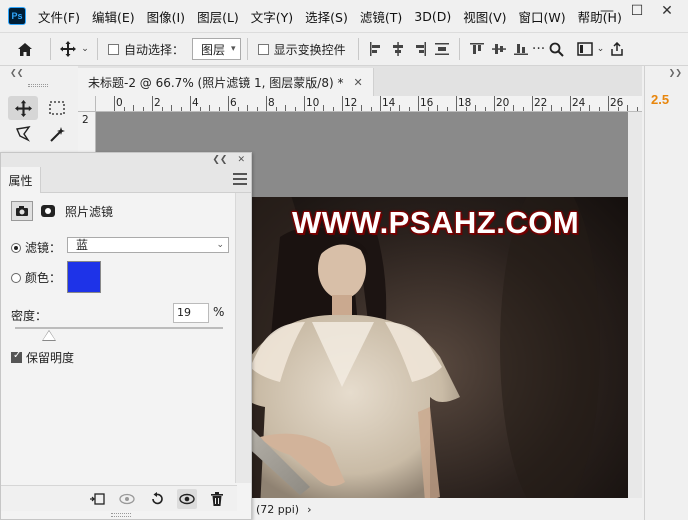 This screenshot has width=688, height=520. What do you see at coordinates (157, 499) in the screenshot?
I see `reset-icon` at bounding box center [157, 499].